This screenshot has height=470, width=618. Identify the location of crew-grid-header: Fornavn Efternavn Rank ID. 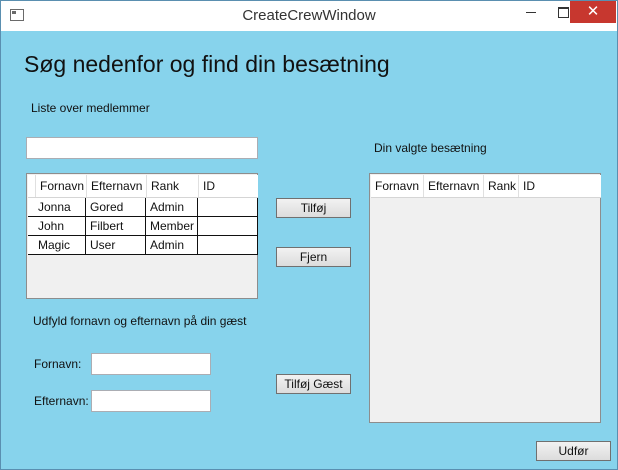
(486, 186).